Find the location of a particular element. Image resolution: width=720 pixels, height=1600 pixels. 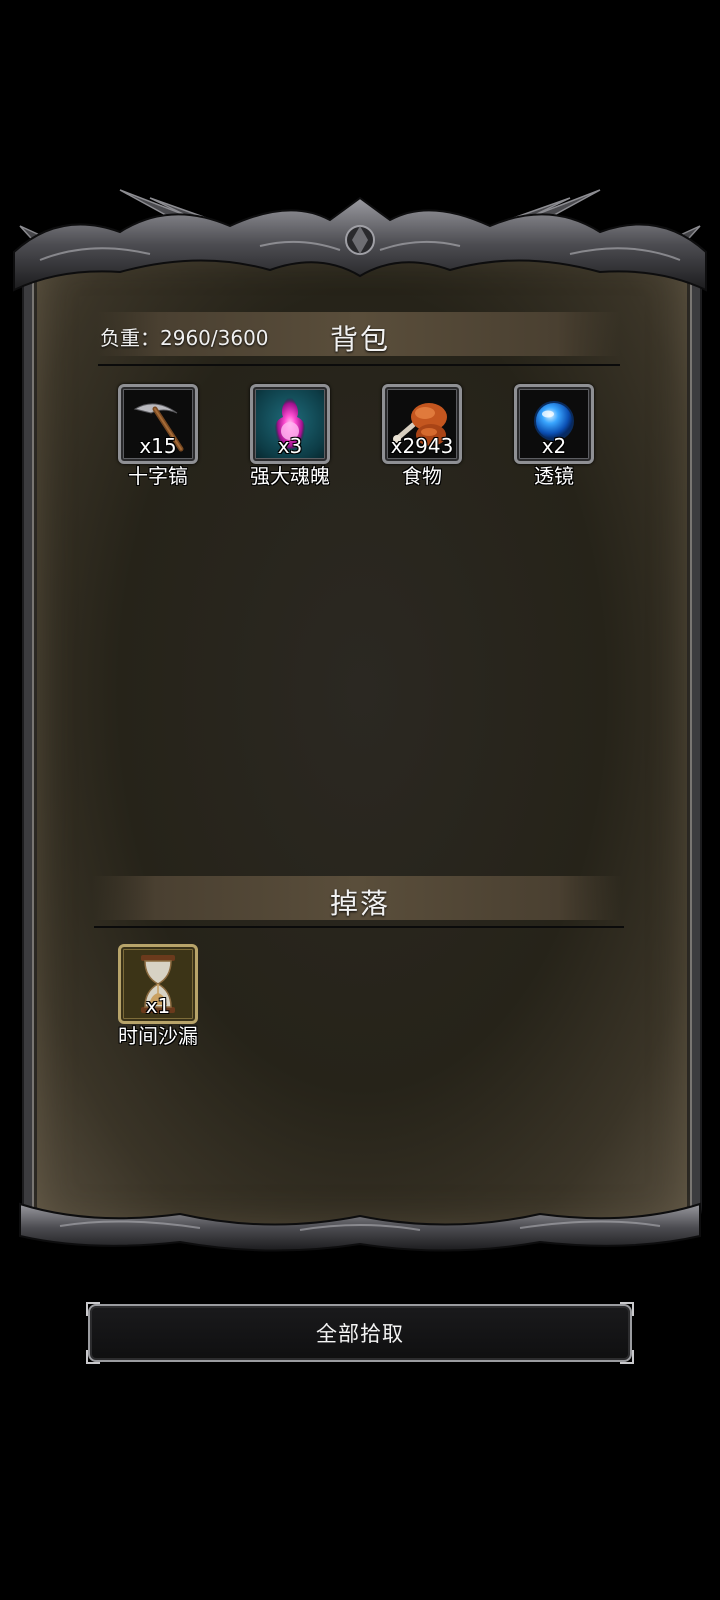

item-soul: x3 强大魂魄 is located at coordinates (290, 439).